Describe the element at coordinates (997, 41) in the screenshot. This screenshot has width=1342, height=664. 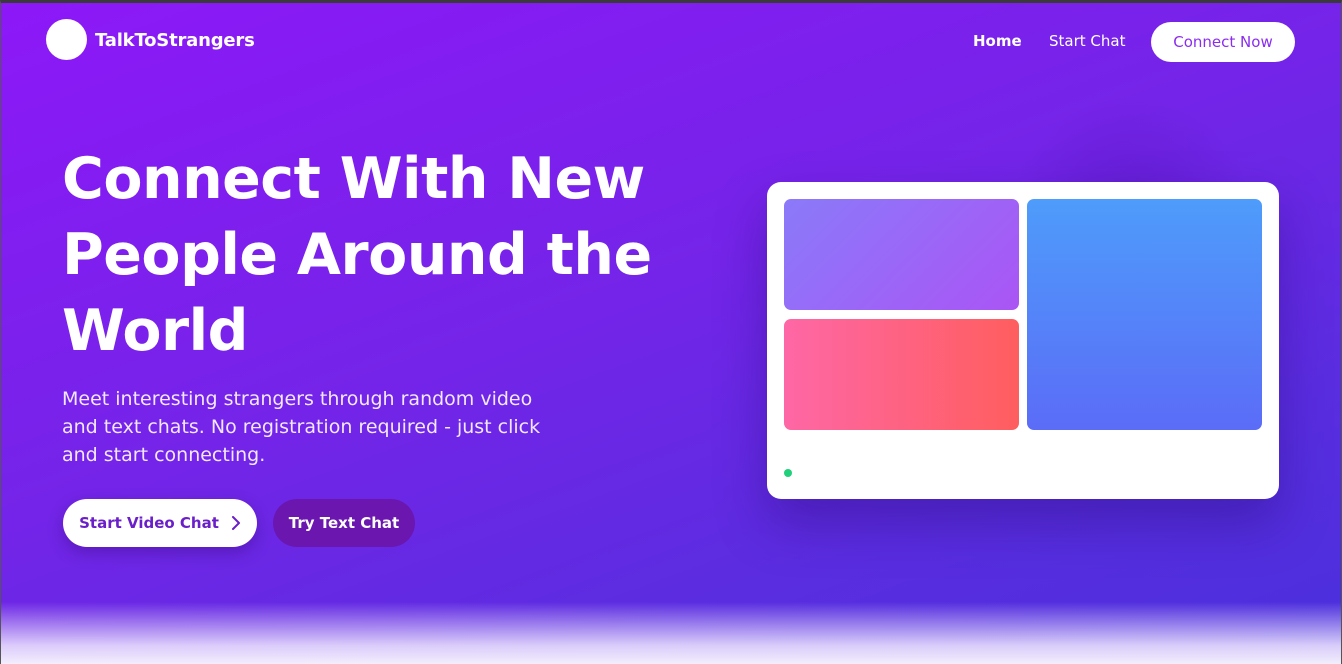
I see `nav-item-home: Home` at that location.